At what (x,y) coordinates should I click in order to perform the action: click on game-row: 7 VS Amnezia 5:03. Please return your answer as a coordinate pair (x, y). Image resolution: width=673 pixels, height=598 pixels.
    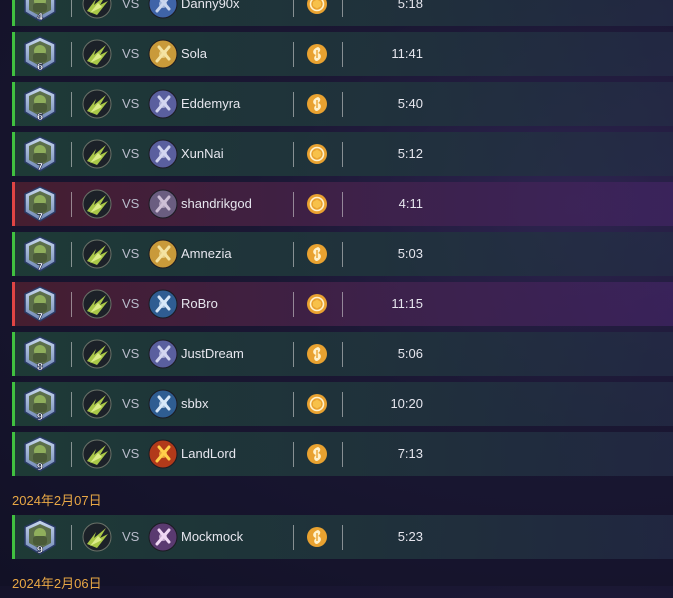
    Looking at the image, I should click on (342, 254).